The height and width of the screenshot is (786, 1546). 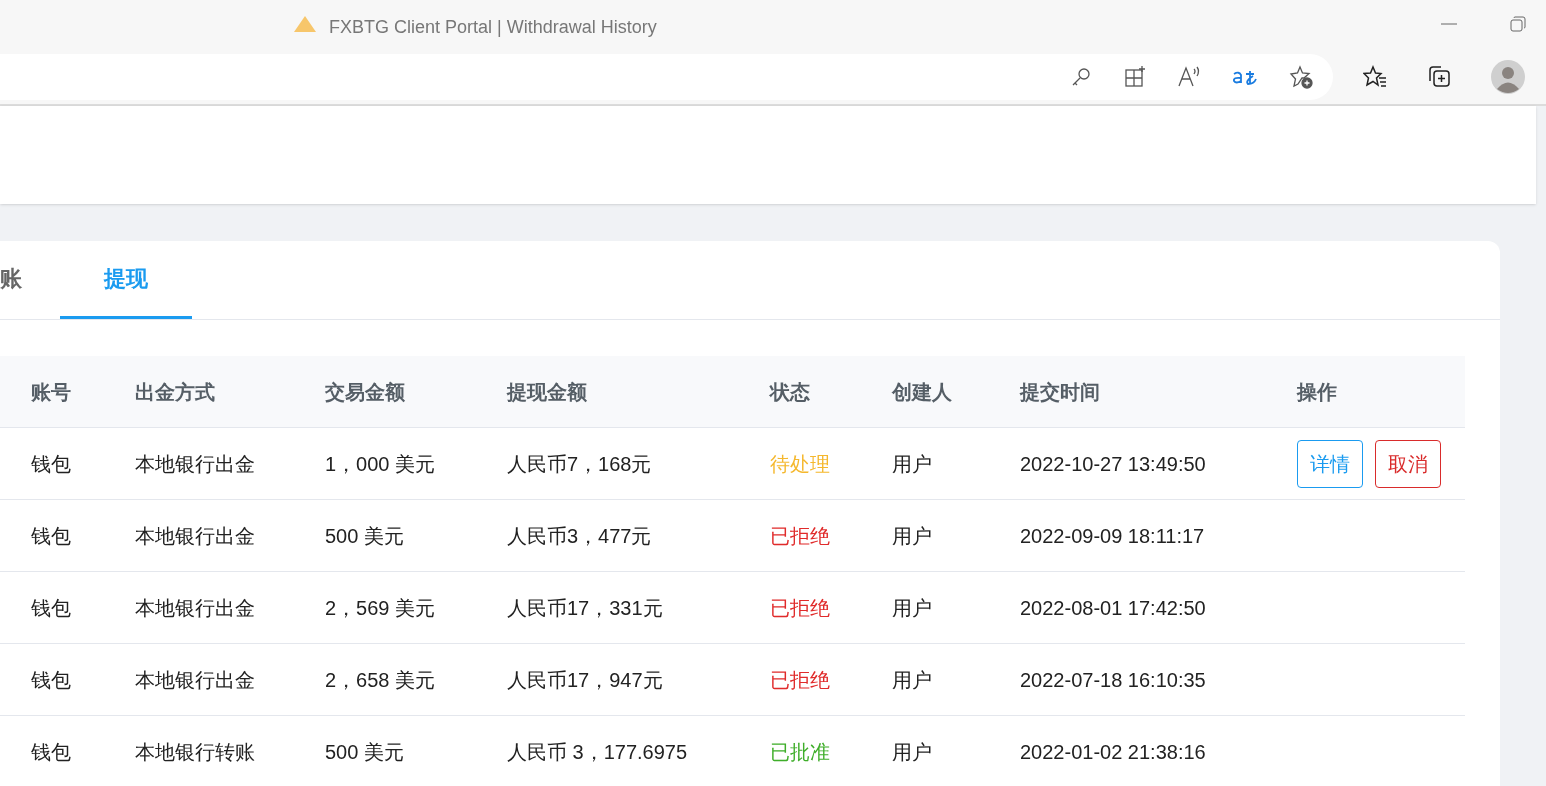 What do you see at coordinates (380, 607) in the screenshot?
I see `table-cell: 2，569 美元` at bounding box center [380, 607].